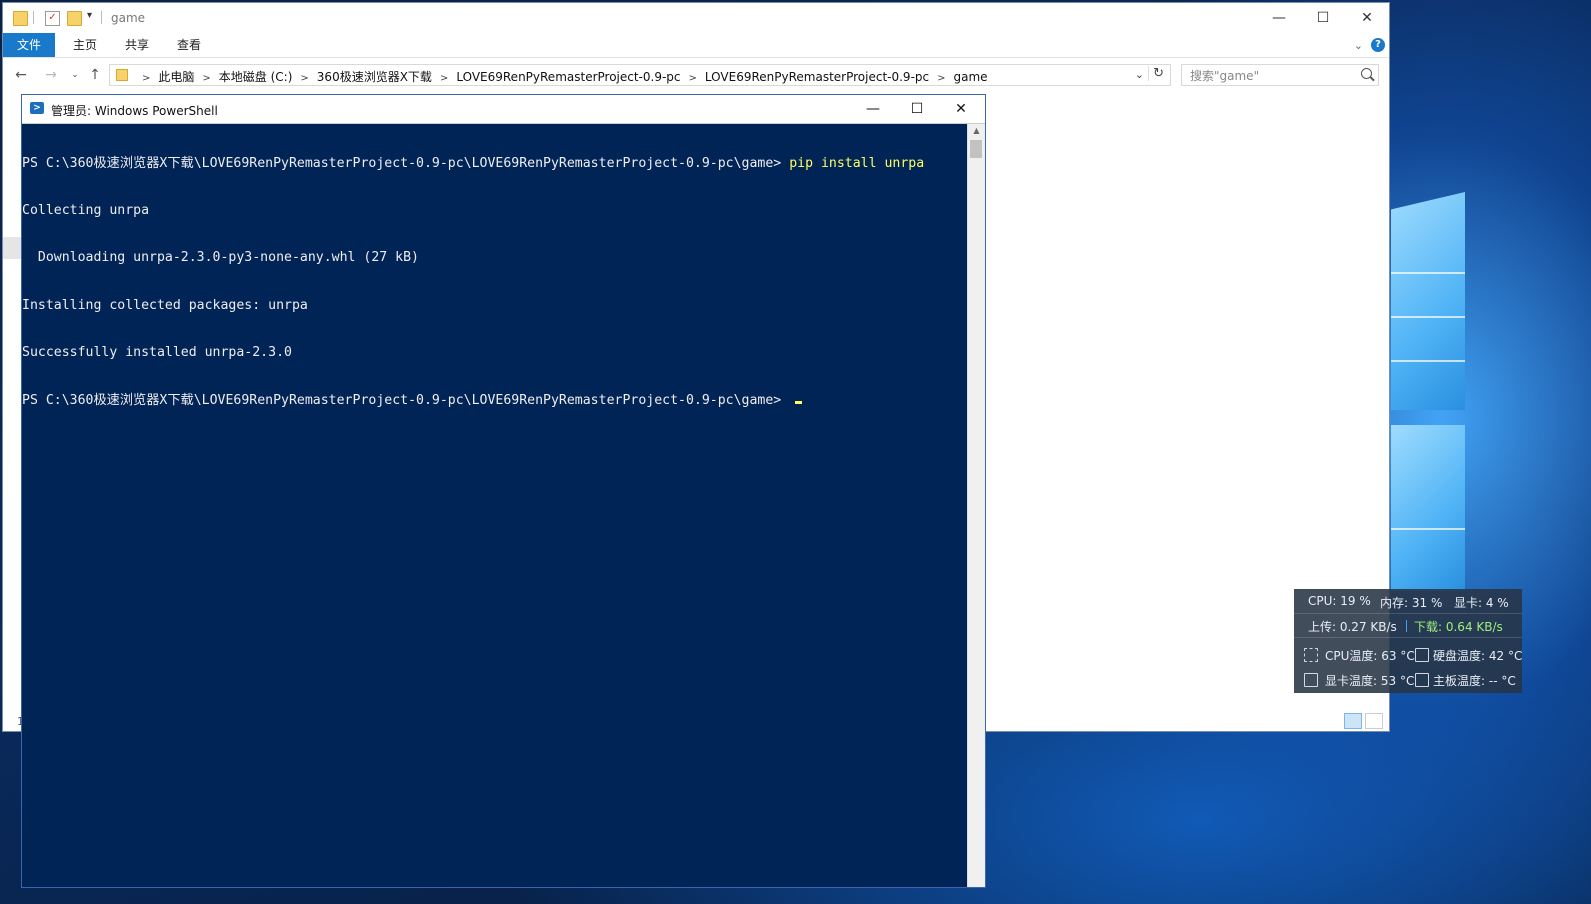 The image size is (1591, 904). Describe the element at coordinates (696, 45) in the screenshot. I see `ribbon-tabs: 文件 主页 共享 查看 ⌄ ?` at that location.